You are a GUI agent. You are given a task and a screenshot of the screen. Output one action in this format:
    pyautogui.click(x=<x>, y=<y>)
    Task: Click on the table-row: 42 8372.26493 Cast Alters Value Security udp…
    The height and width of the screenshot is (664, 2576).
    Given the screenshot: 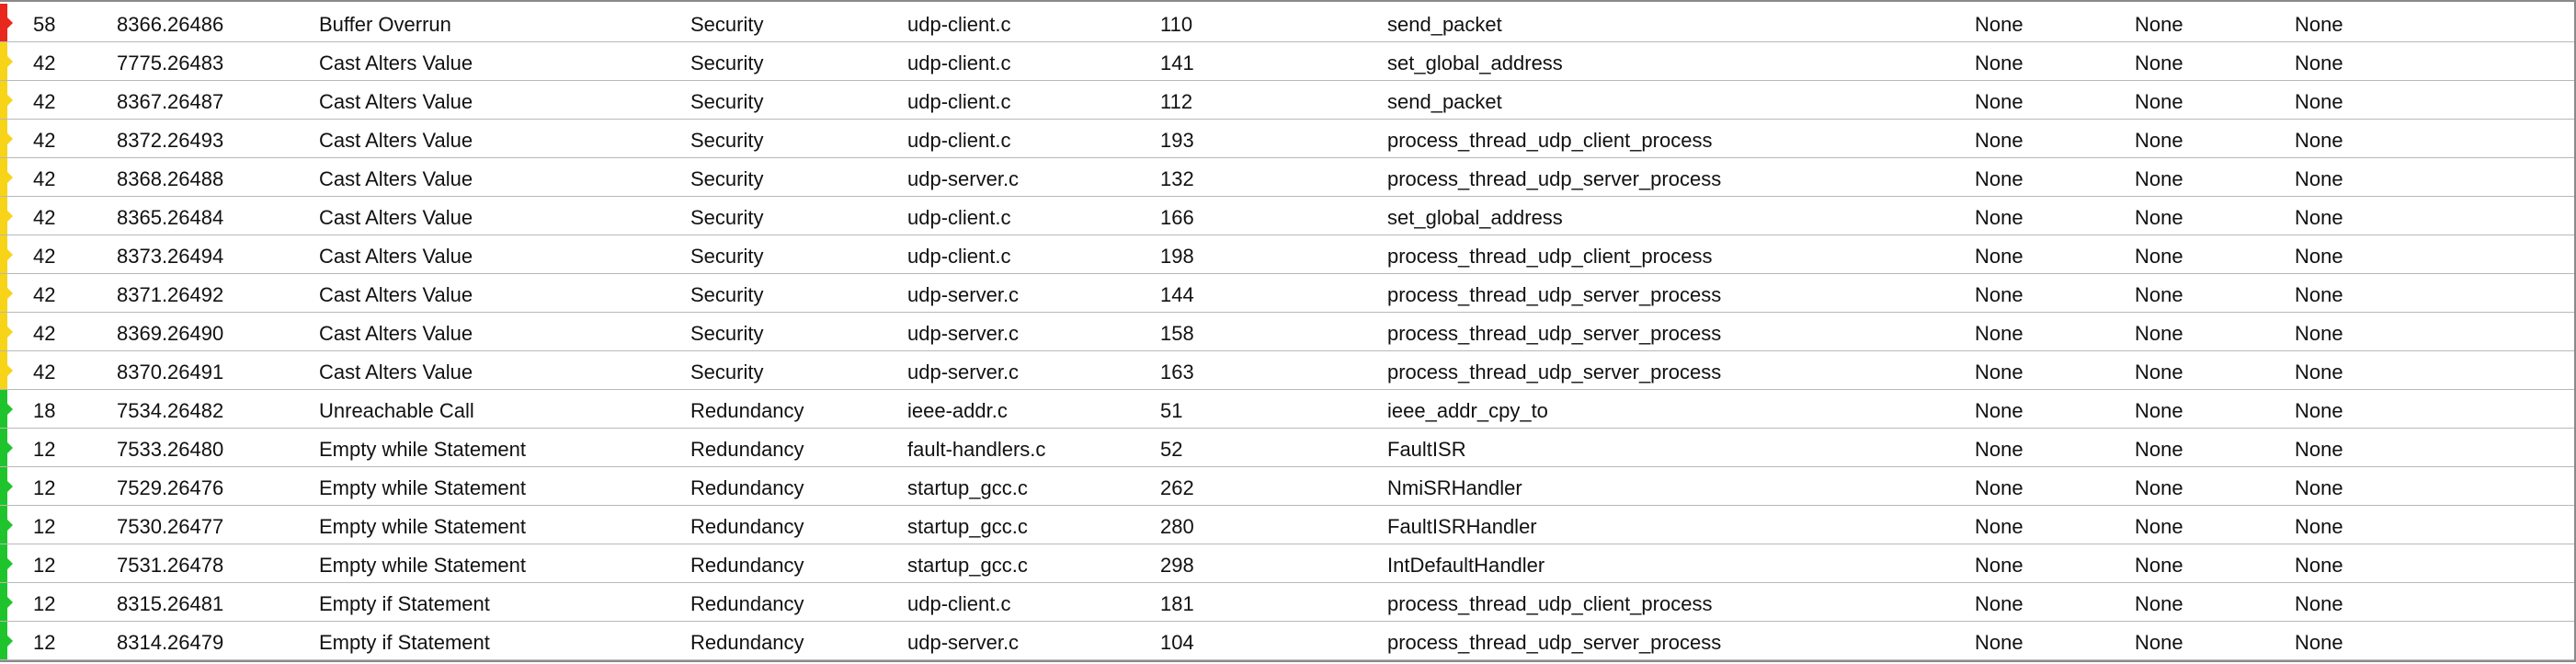 What is the action you would take?
    pyautogui.click(x=1287, y=139)
    